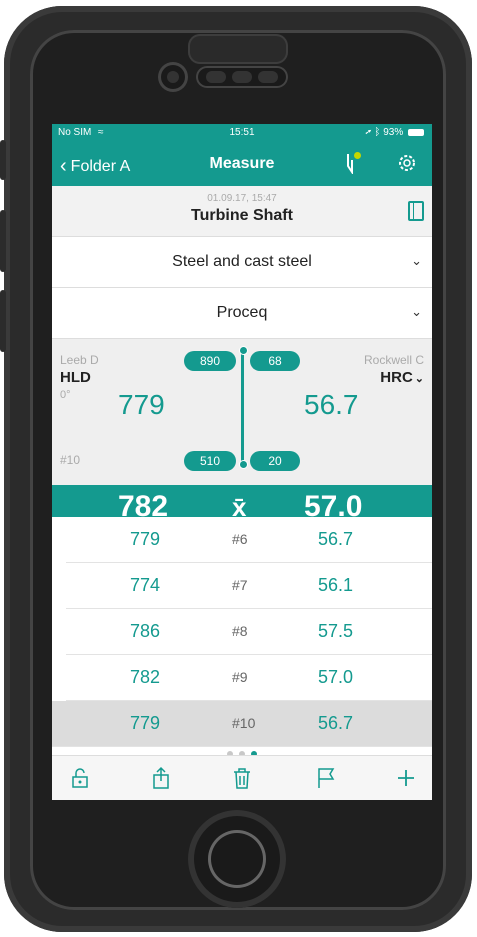 This screenshot has height=937, width=477. I want to click on row-index: #10, so click(244, 723).